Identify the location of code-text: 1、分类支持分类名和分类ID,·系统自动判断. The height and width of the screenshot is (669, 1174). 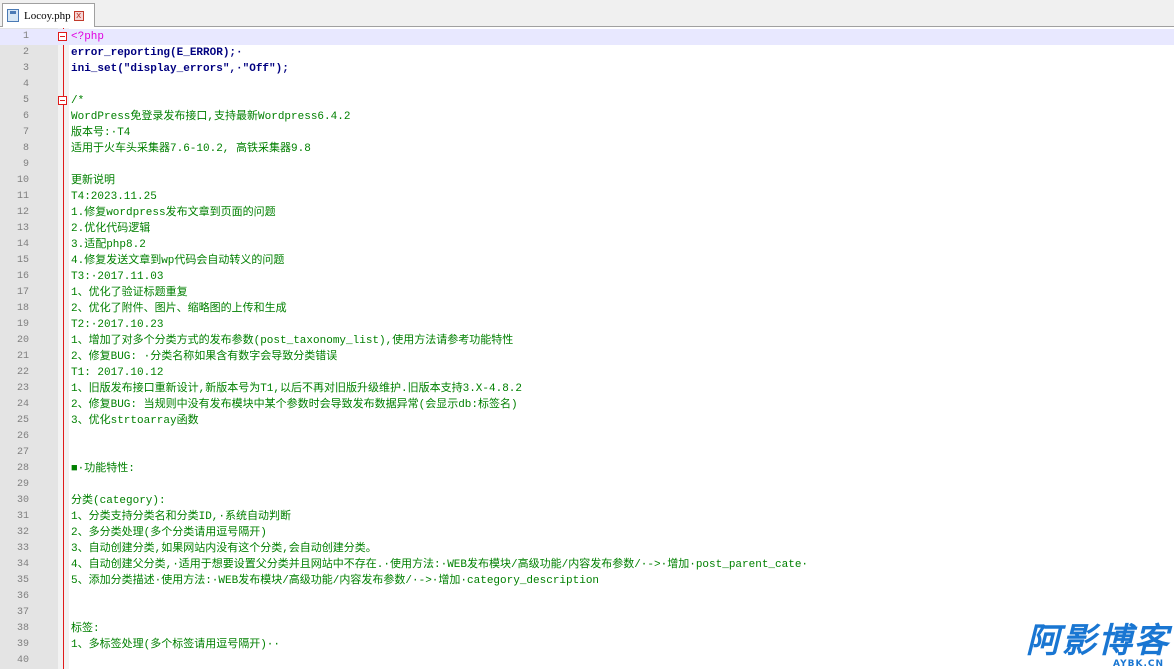
(181, 517).